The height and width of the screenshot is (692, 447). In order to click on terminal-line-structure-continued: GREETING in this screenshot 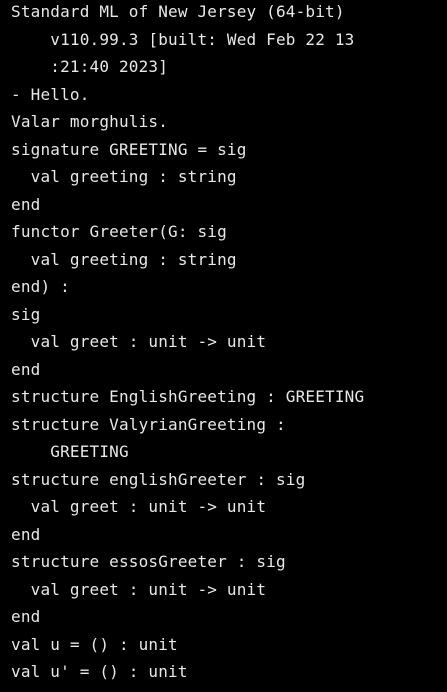, I will do `click(70, 451)`.